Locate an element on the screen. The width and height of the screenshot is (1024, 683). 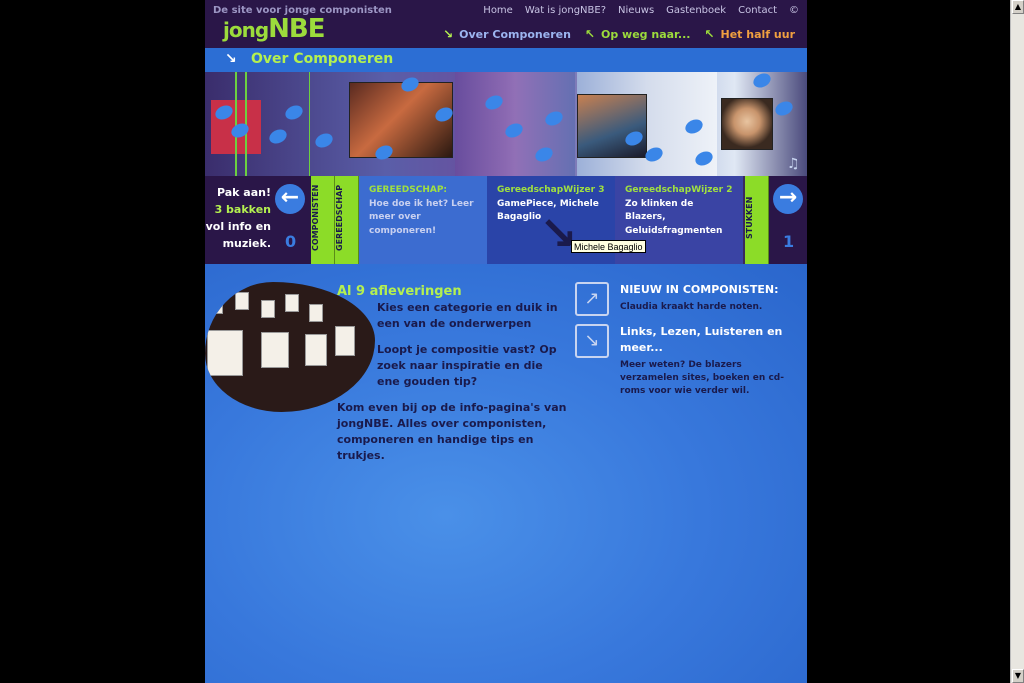
nav-contact: Contact is located at coordinates (757, 10).